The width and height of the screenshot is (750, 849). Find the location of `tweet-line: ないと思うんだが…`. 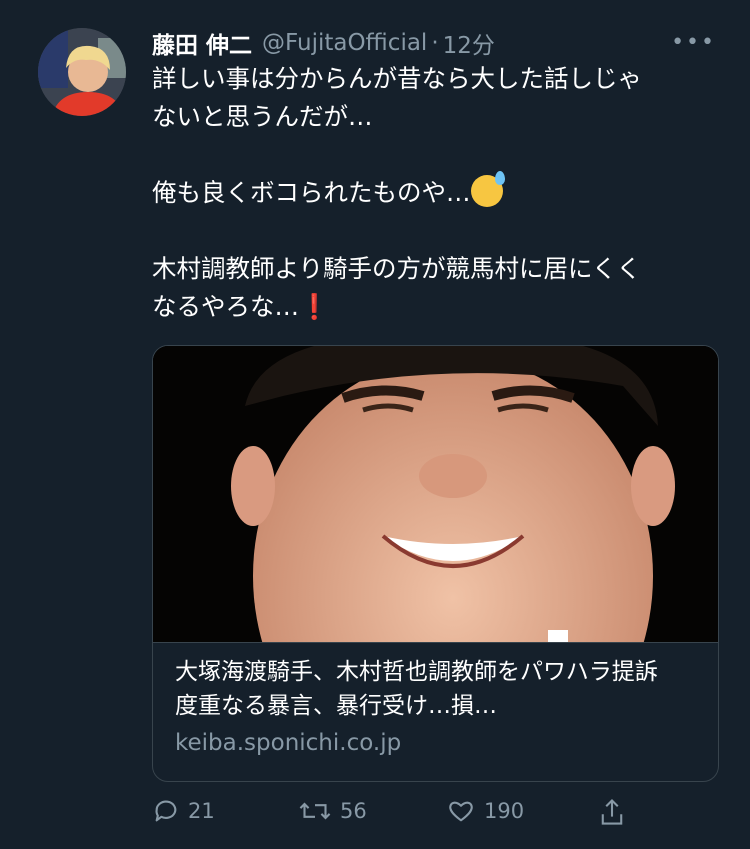

tweet-line: ないと思うんだが… is located at coordinates (262, 116).